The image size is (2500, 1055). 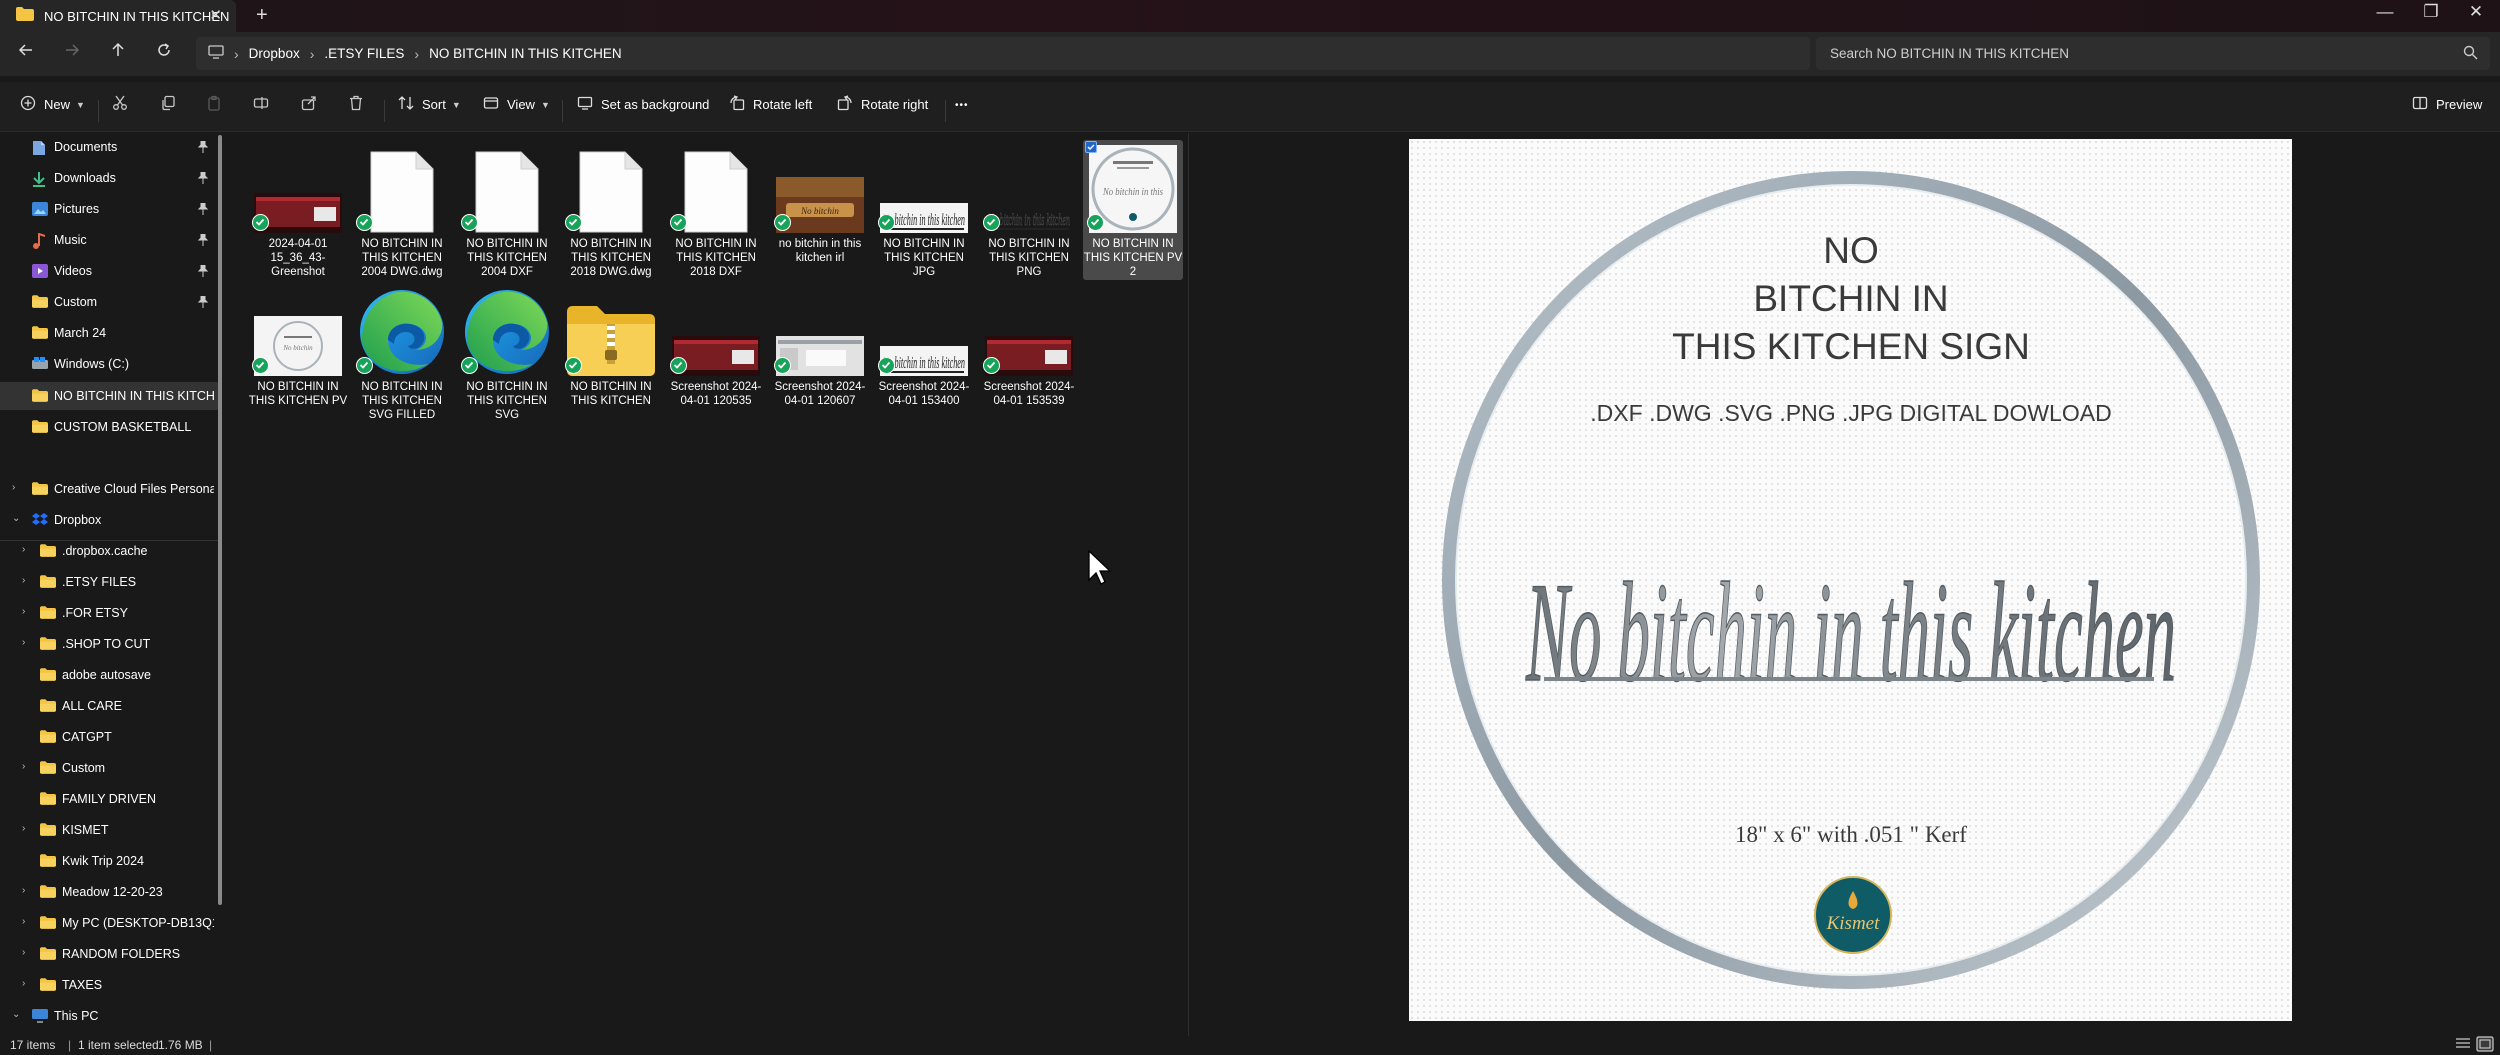 What do you see at coordinates (298, 210) in the screenshot?
I see `file-item: 2024-04-01 15_36_43-Greenshot` at bounding box center [298, 210].